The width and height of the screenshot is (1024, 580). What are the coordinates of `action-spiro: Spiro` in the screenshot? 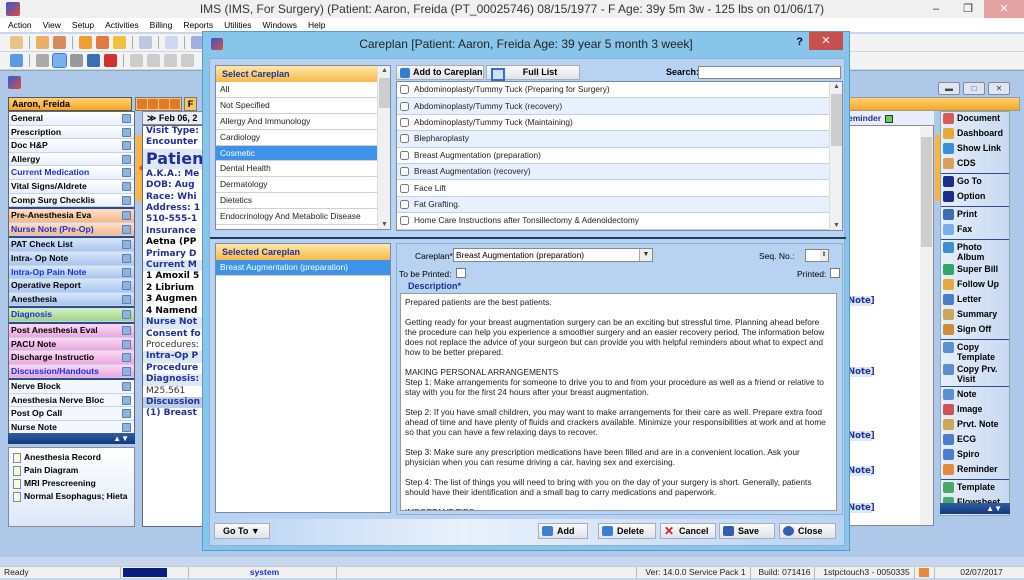 It's located at (975, 455).